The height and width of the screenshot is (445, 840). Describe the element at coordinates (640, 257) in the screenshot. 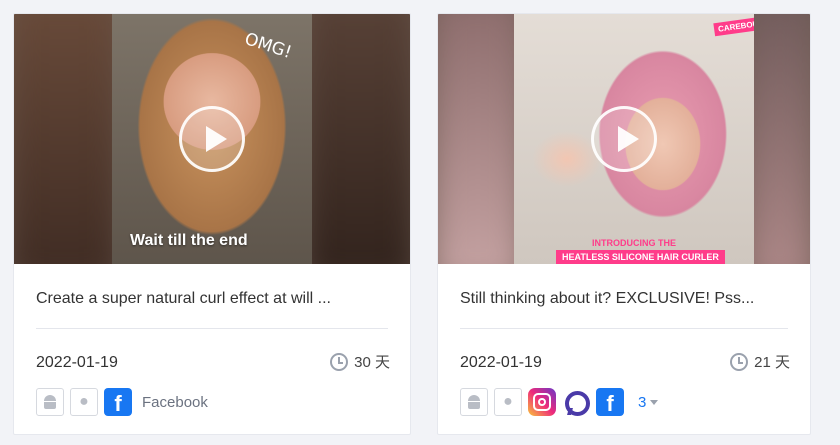

I see `overlay-banner-bottom: HEATLESS SILICONE HAIR CURLER` at that location.